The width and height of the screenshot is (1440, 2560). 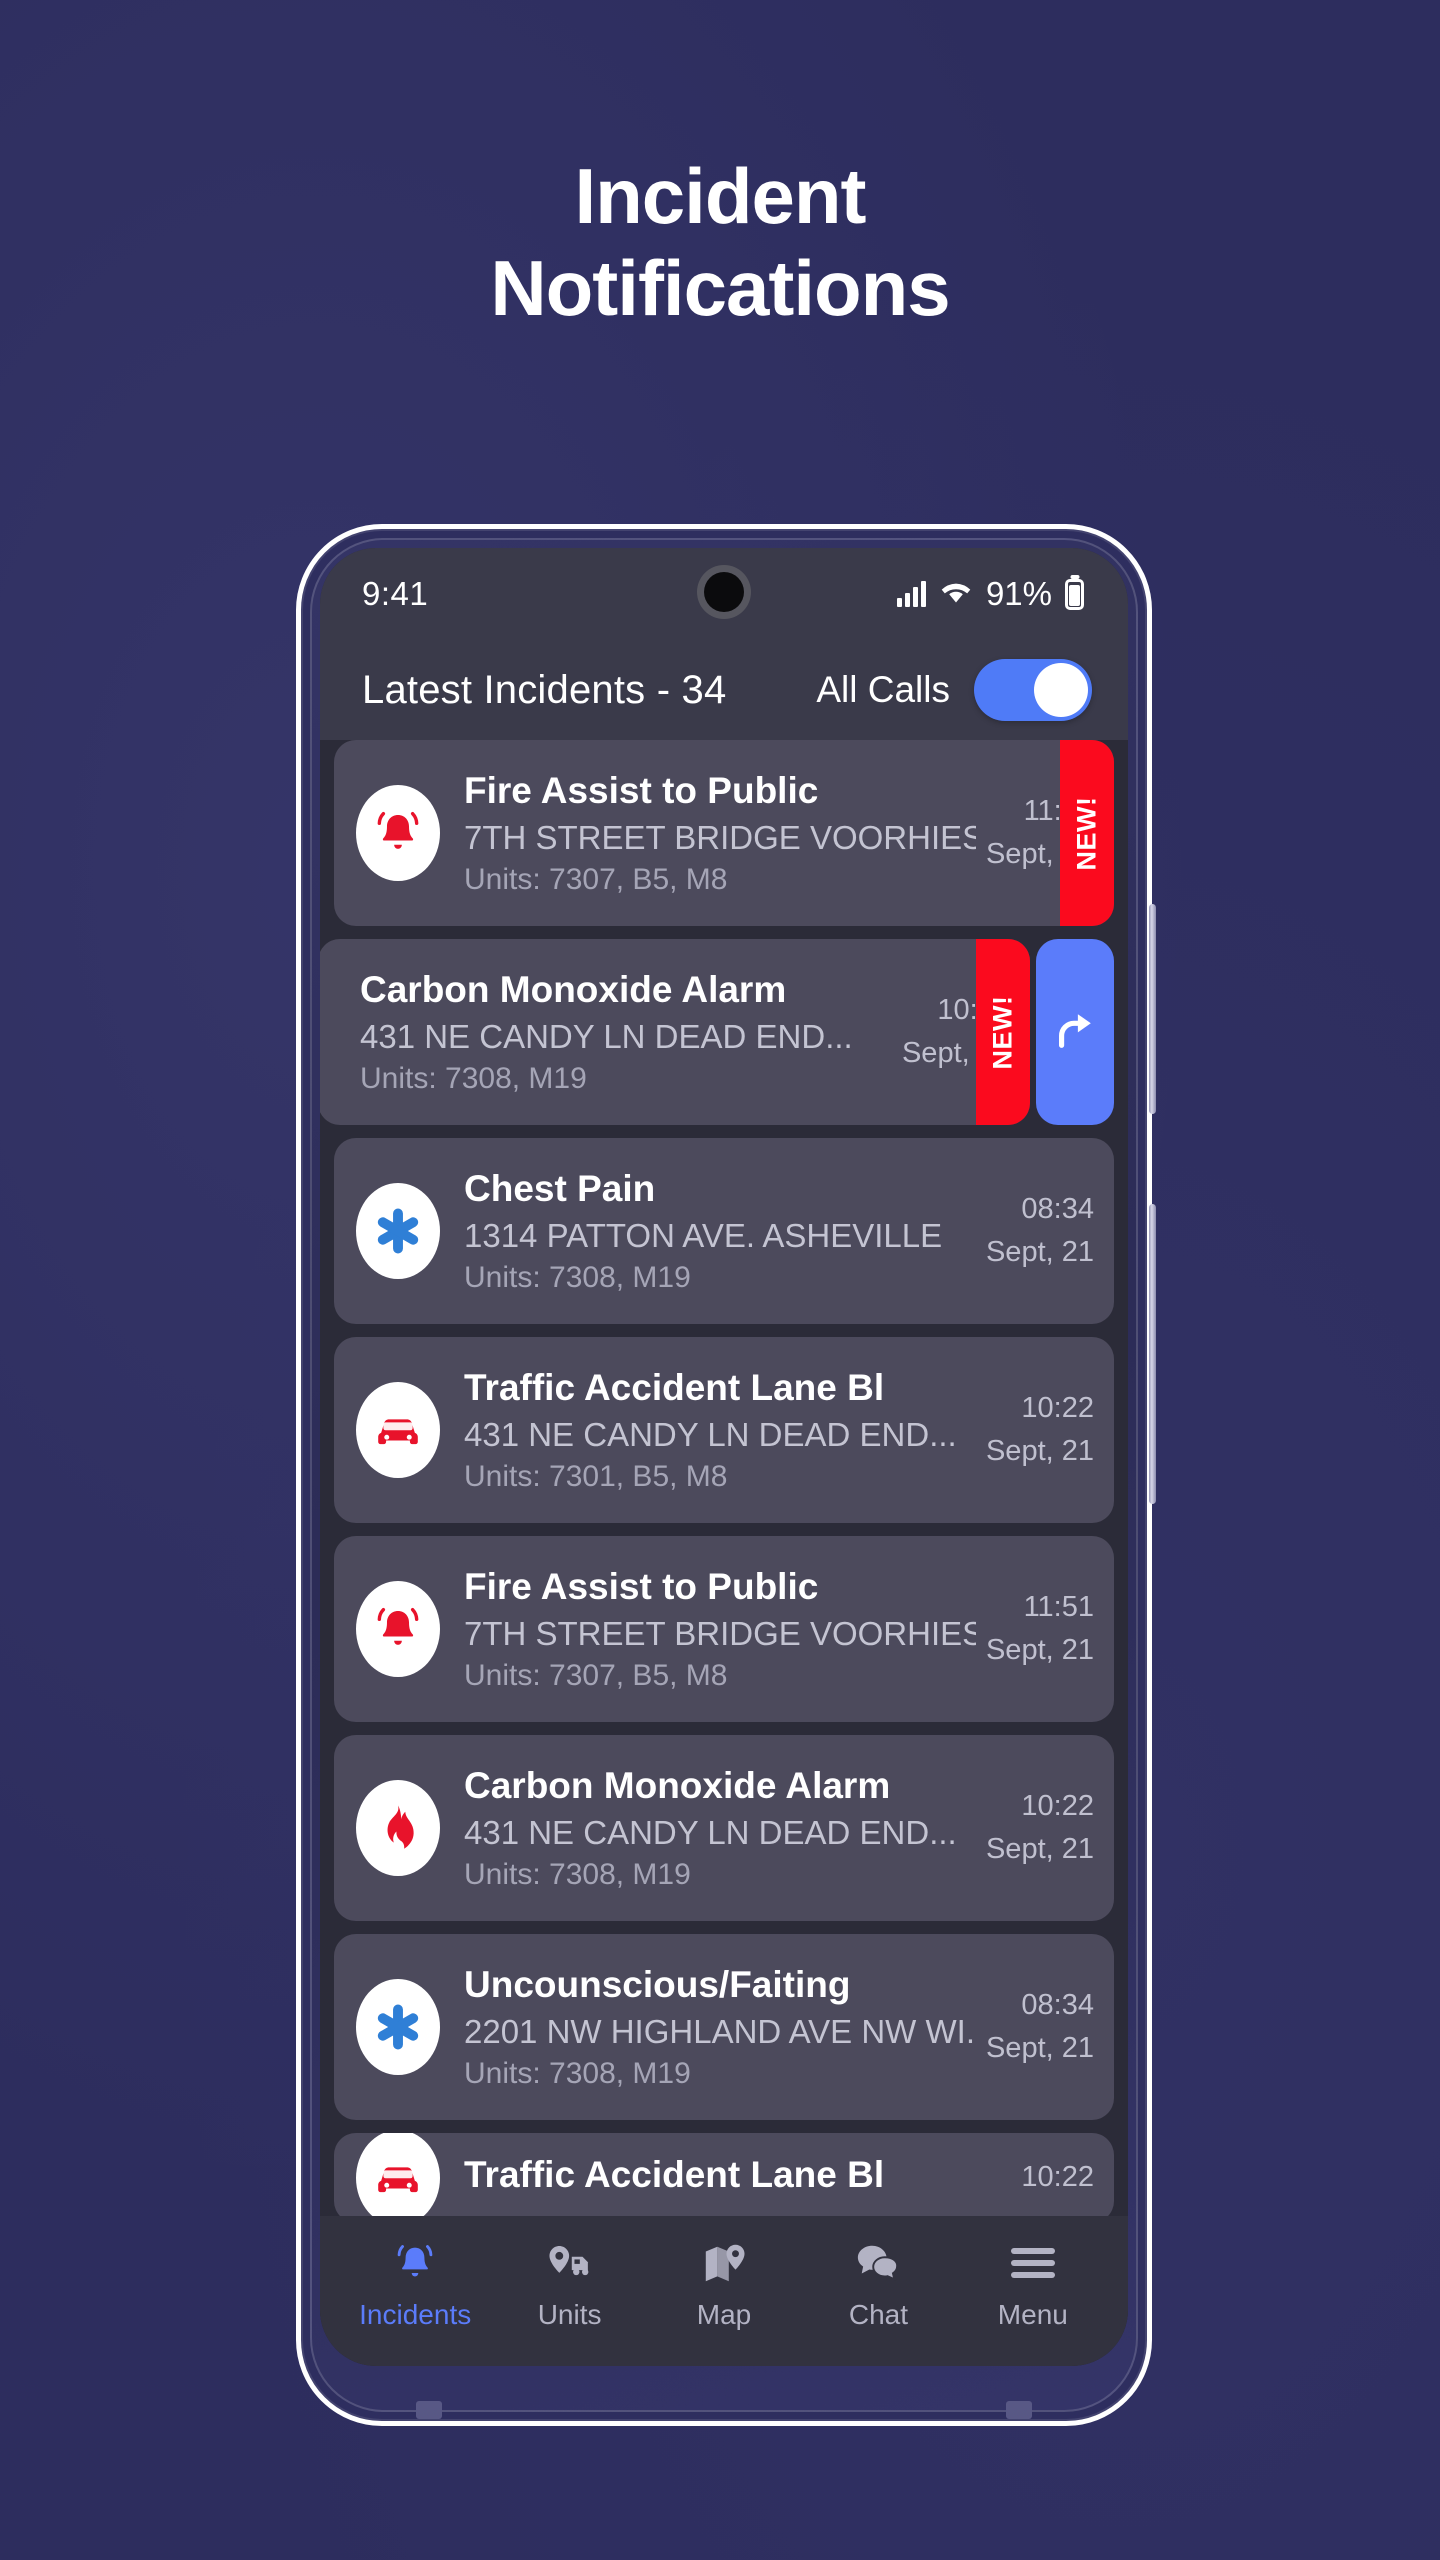 I want to click on folded-map-pin-icon, so click(x=724, y=2263).